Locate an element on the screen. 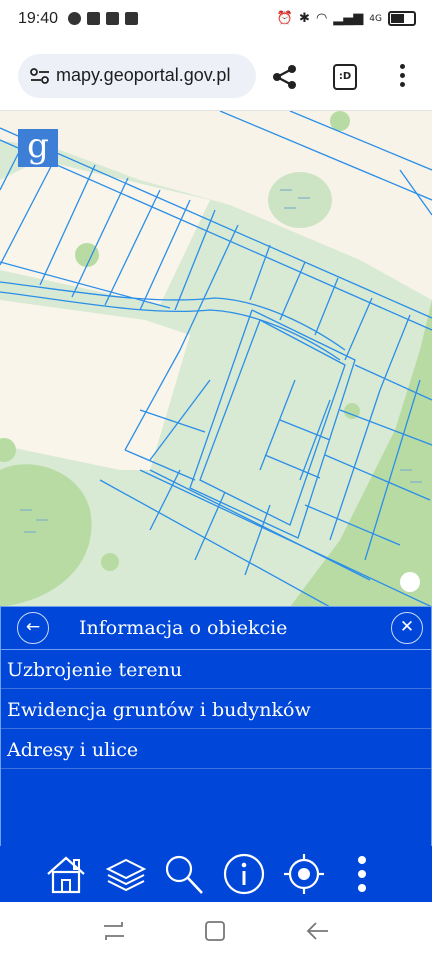 This screenshot has width=432, height=960. map-toolbar is located at coordinates (216, 874).